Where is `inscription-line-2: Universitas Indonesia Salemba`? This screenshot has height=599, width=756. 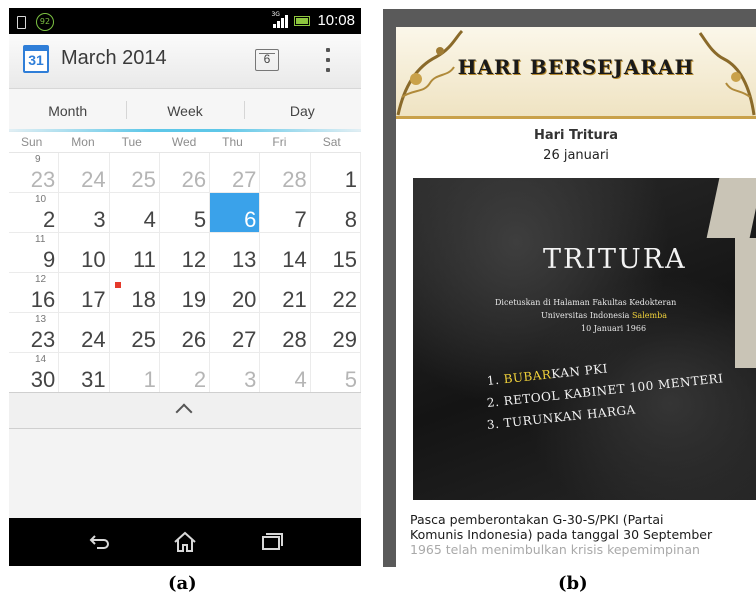 inscription-line-2: Universitas Indonesia Salemba is located at coordinates (604, 315).